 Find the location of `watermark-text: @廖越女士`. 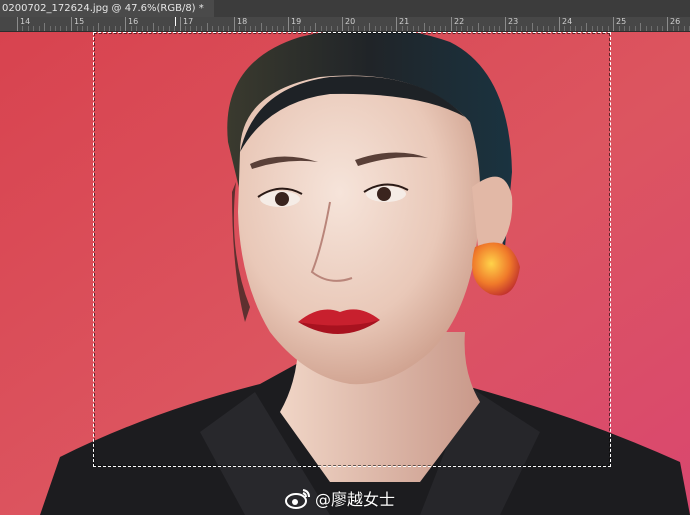

watermark-text: @廖越女士 is located at coordinates (355, 499).